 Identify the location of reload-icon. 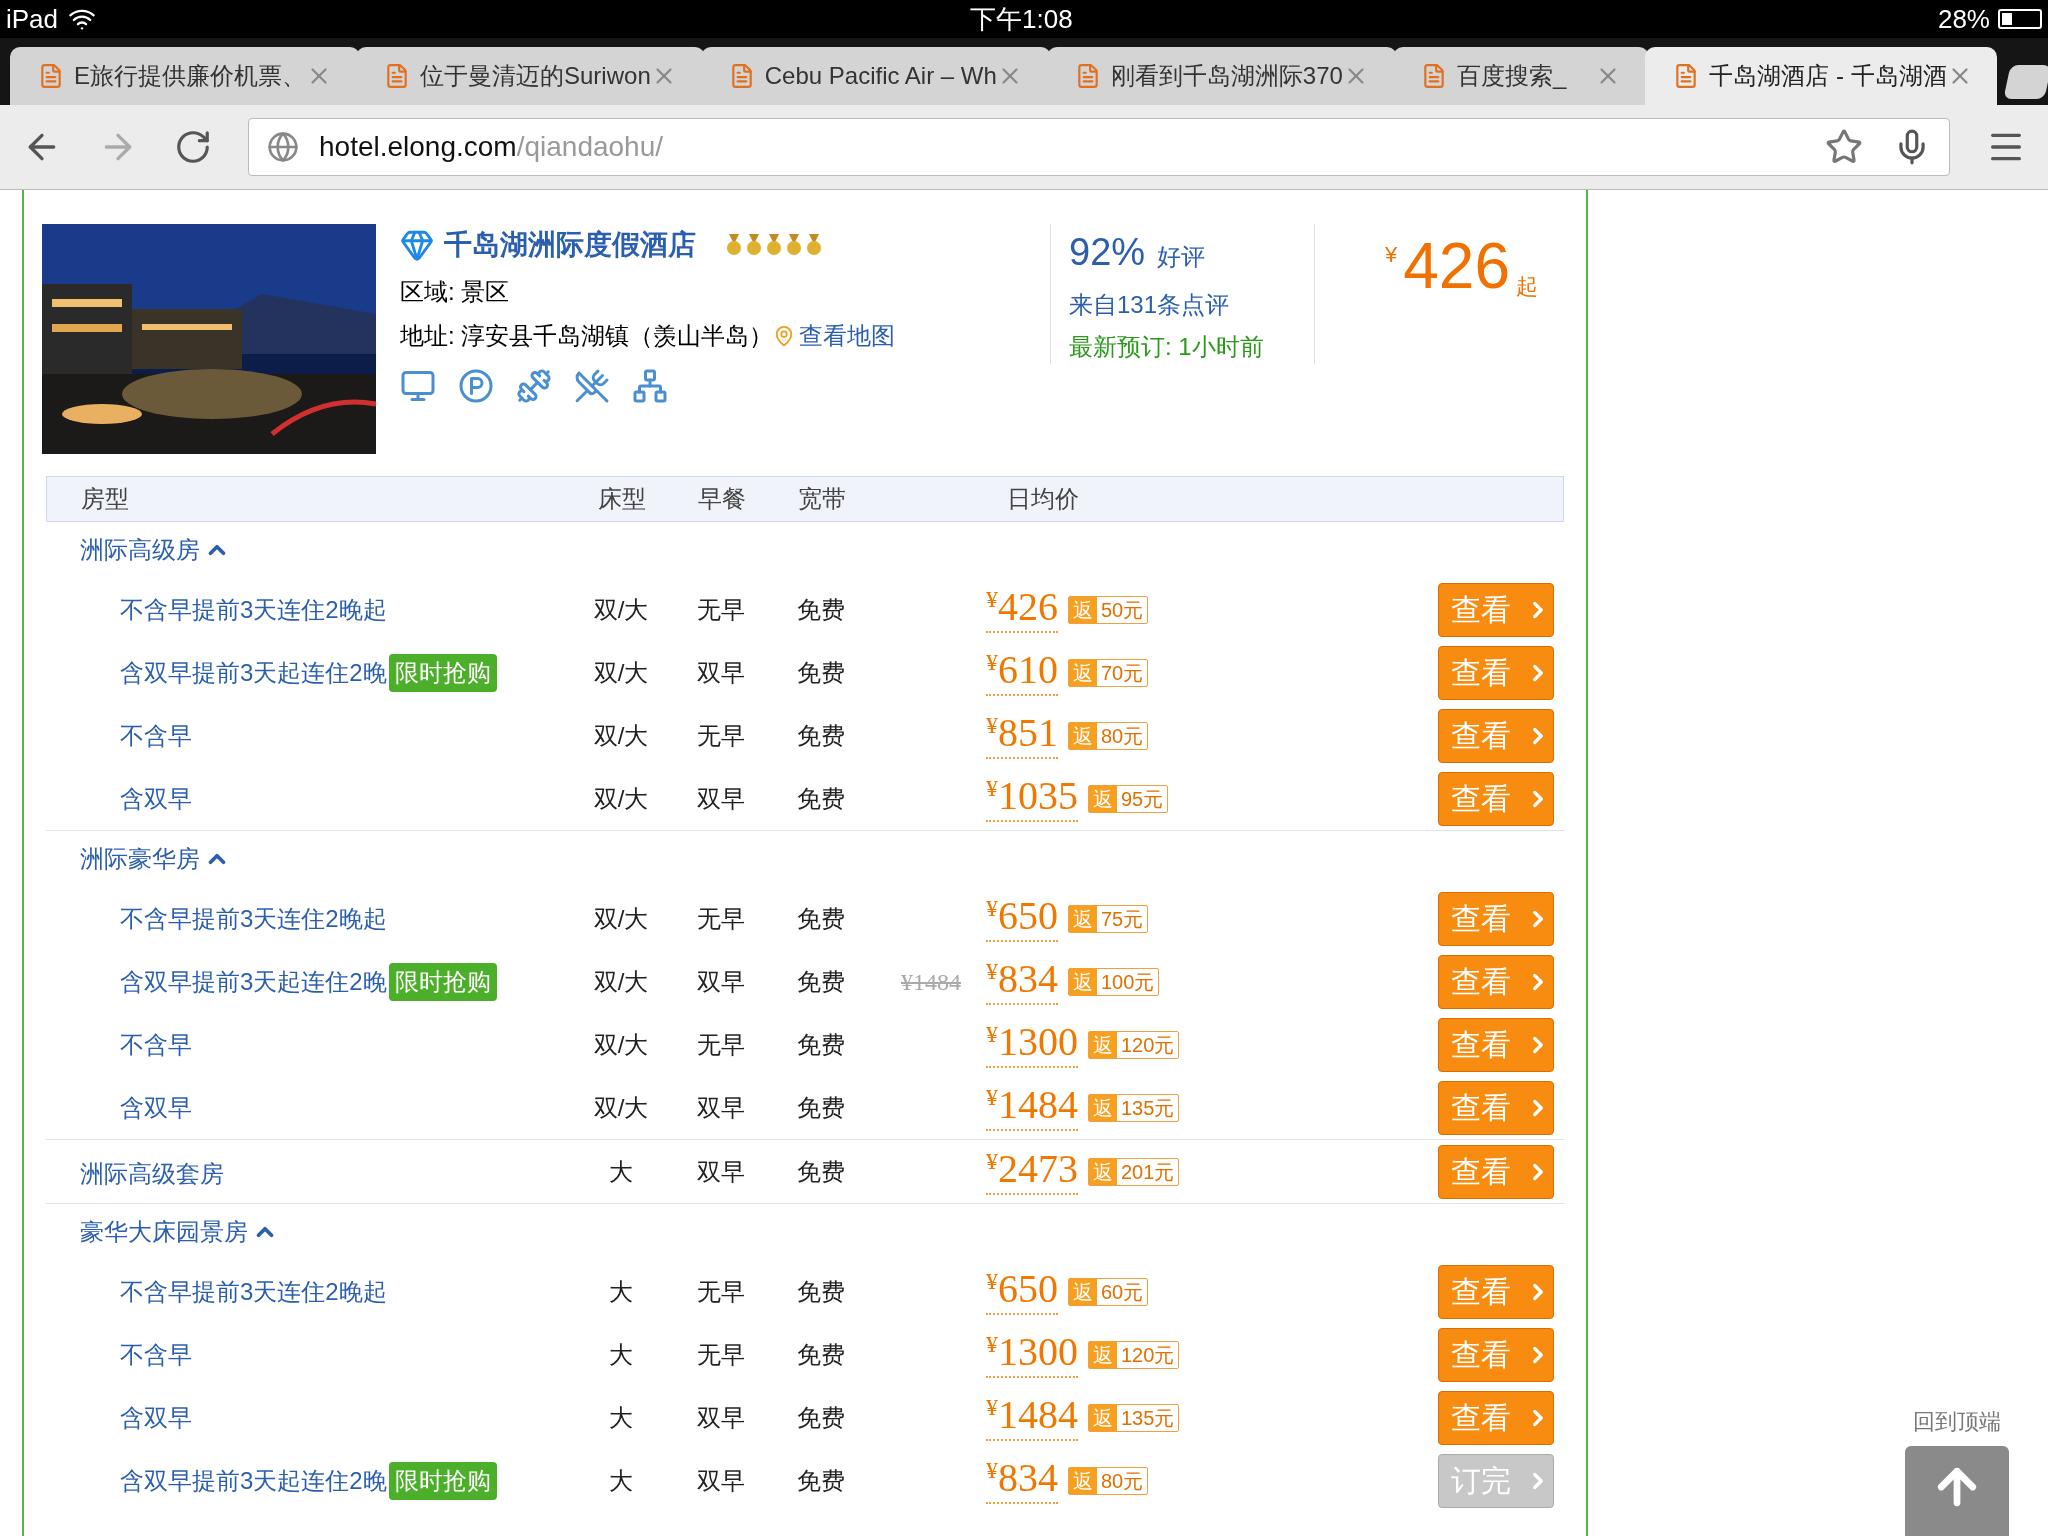
(193, 147).